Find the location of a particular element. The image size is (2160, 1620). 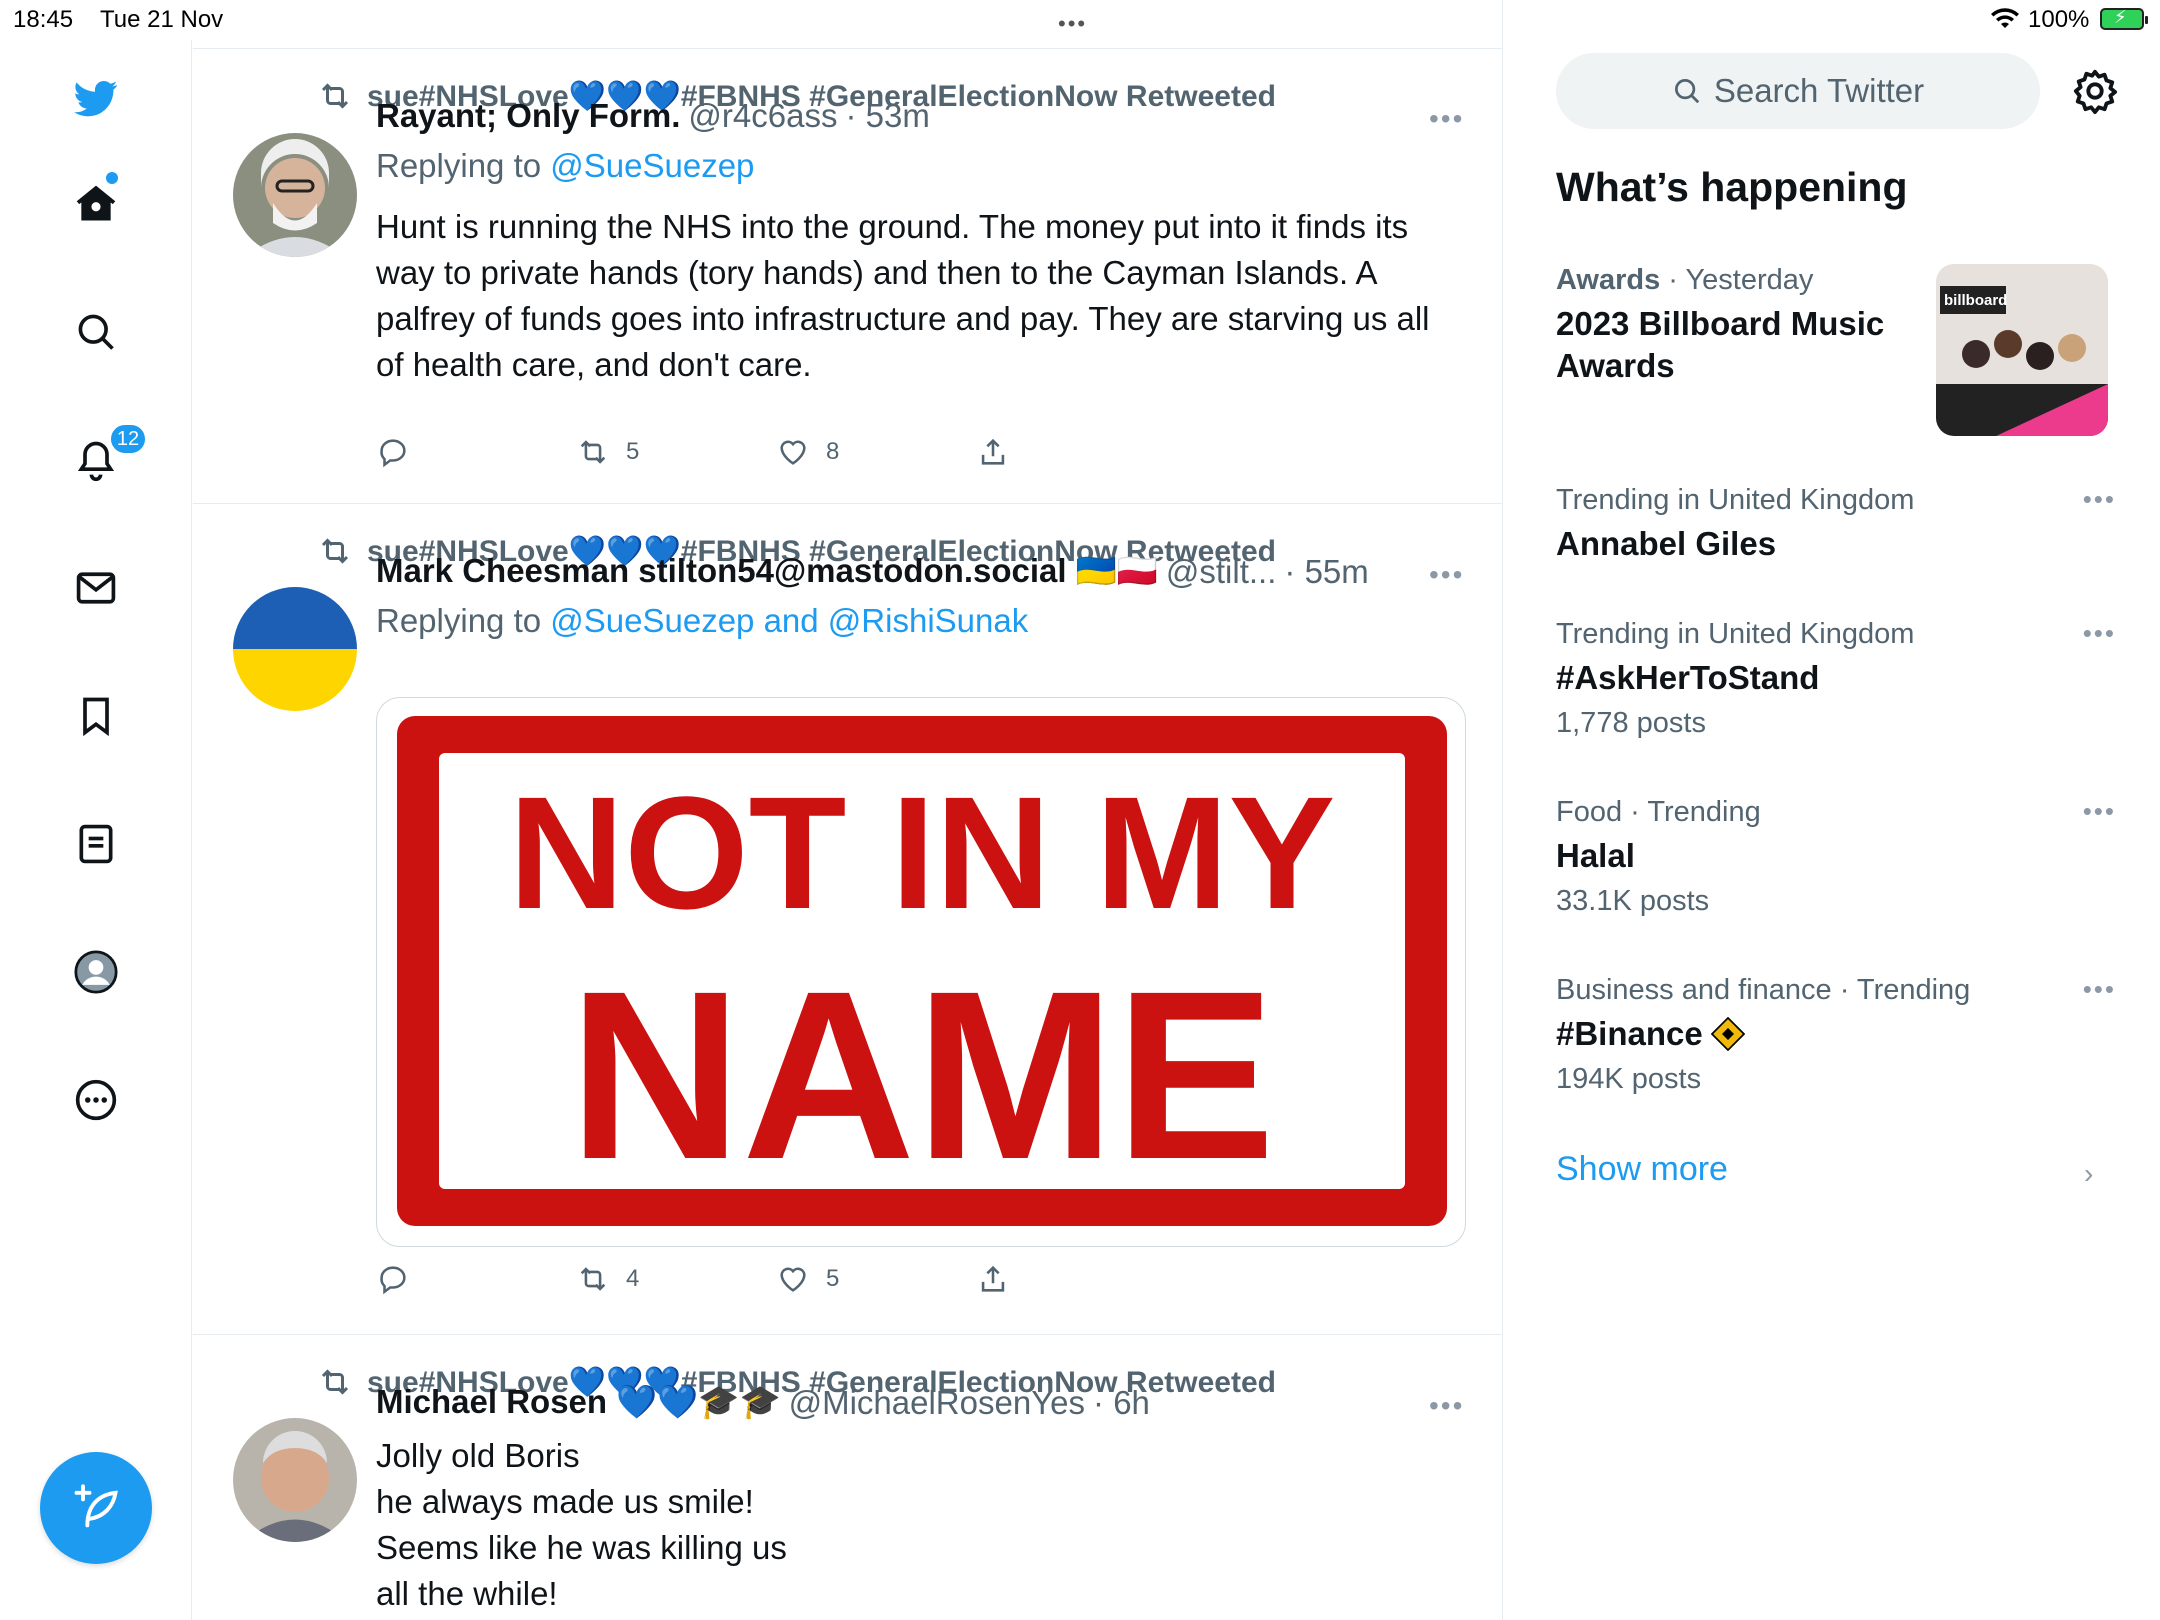

featured-trend-image: billboard is located at coordinates (2022, 350).